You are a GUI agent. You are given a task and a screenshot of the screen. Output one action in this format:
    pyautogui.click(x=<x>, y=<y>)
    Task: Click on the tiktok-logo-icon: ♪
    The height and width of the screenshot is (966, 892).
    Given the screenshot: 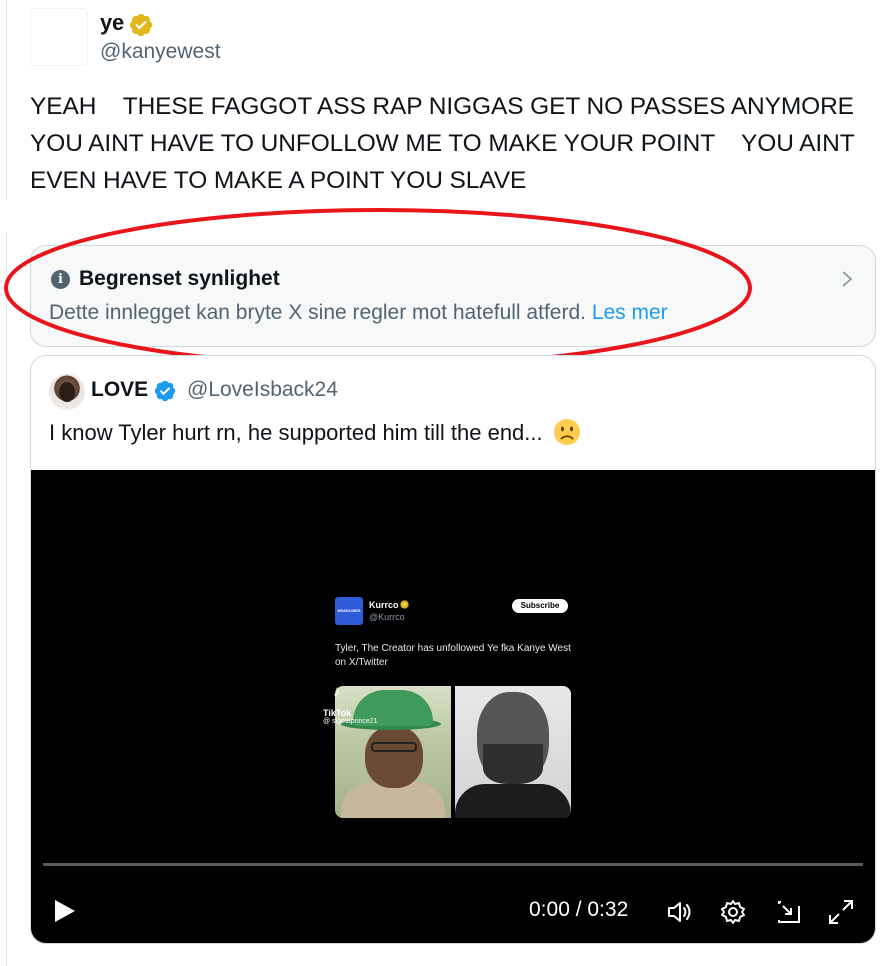 What is the action you would take?
    pyautogui.click(x=337, y=691)
    